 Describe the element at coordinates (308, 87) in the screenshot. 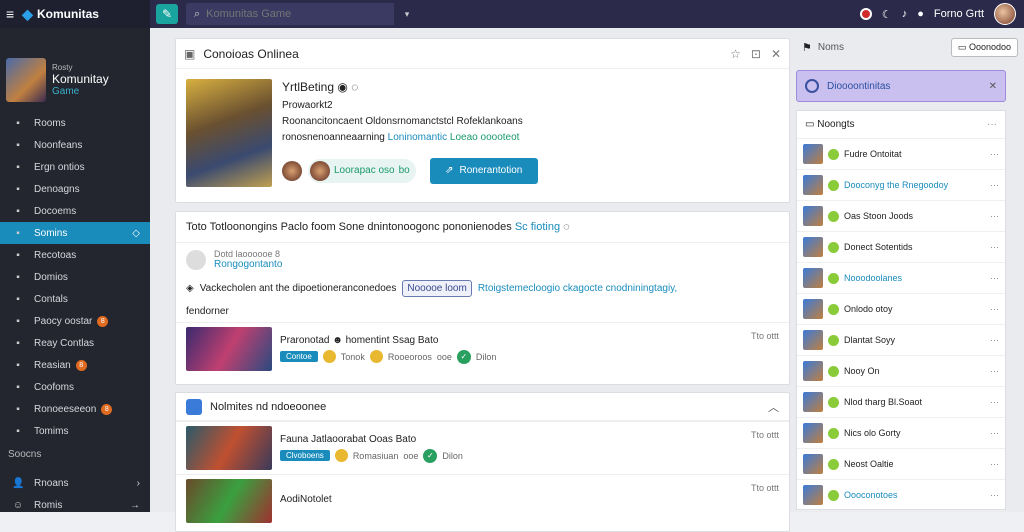

I see `player-name-text: YrtlBeting` at that location.